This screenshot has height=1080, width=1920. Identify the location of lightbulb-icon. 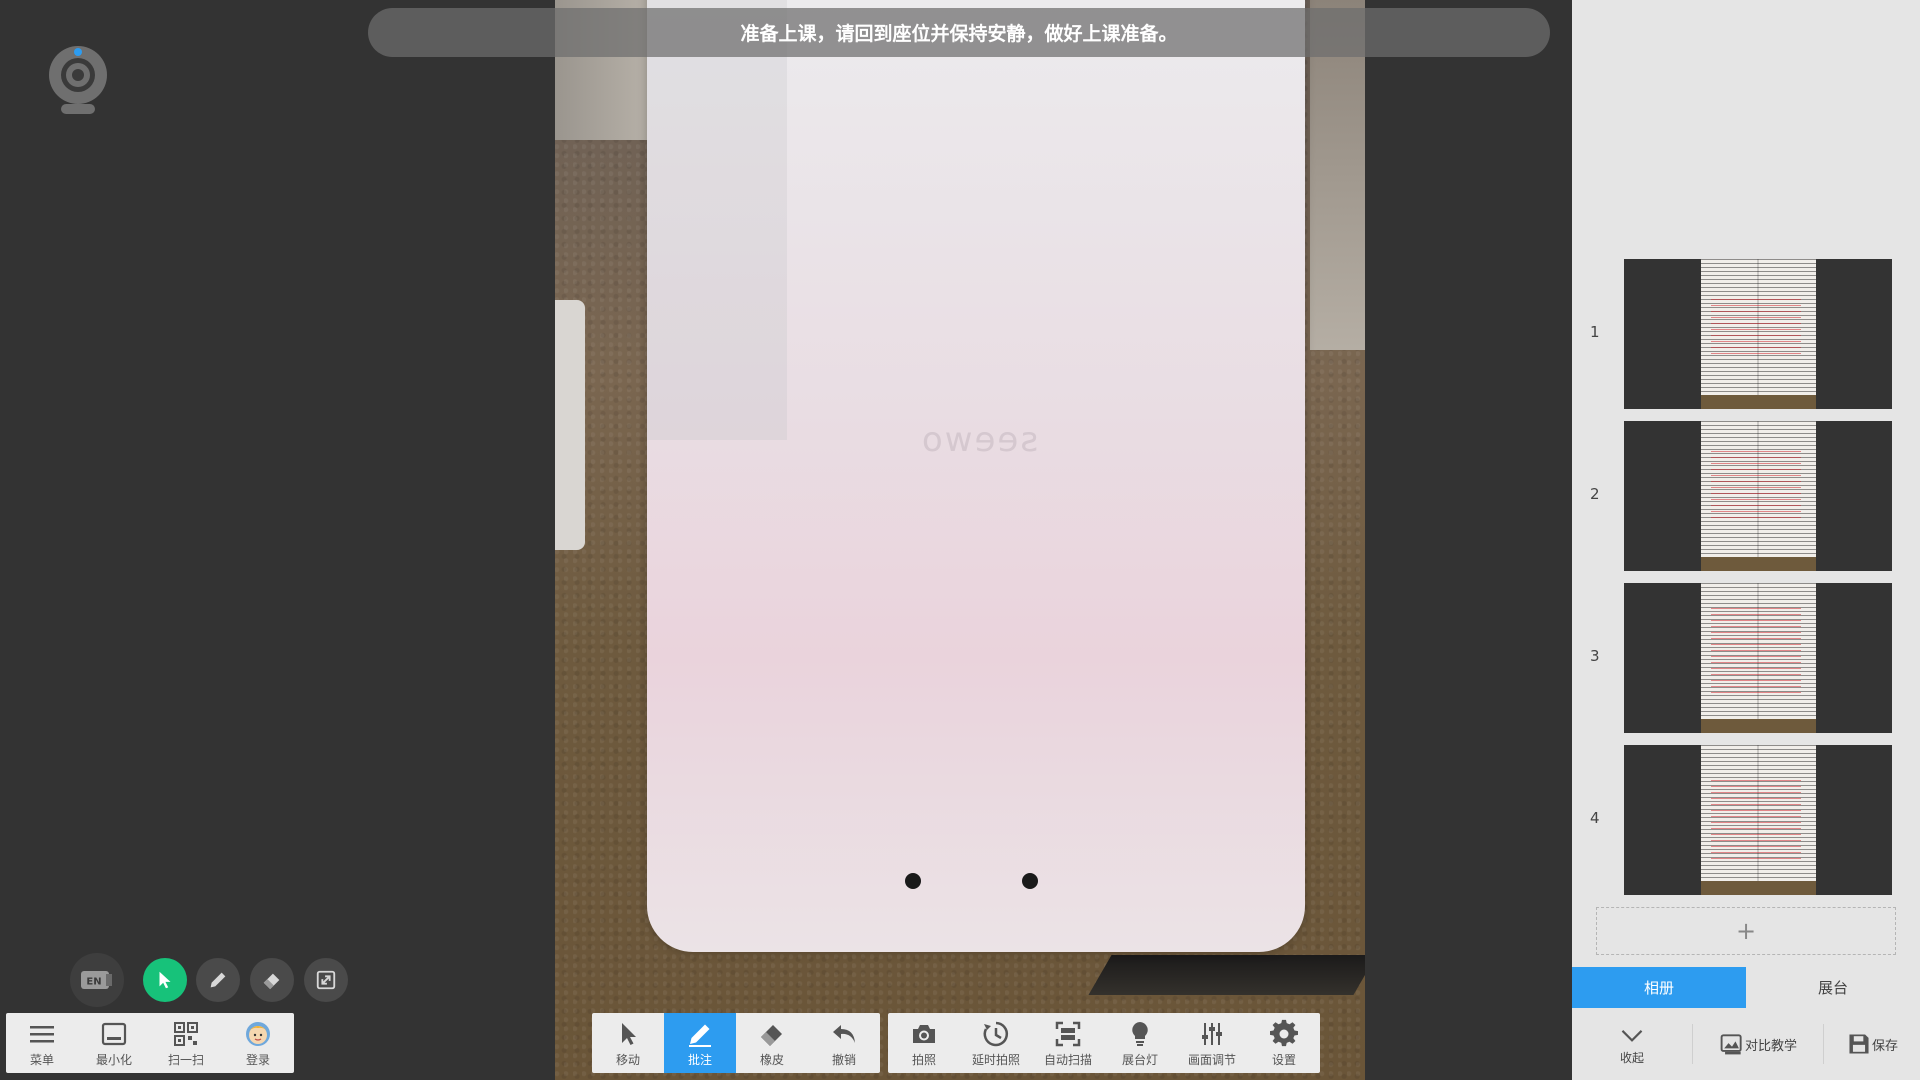
(1140, 1033).